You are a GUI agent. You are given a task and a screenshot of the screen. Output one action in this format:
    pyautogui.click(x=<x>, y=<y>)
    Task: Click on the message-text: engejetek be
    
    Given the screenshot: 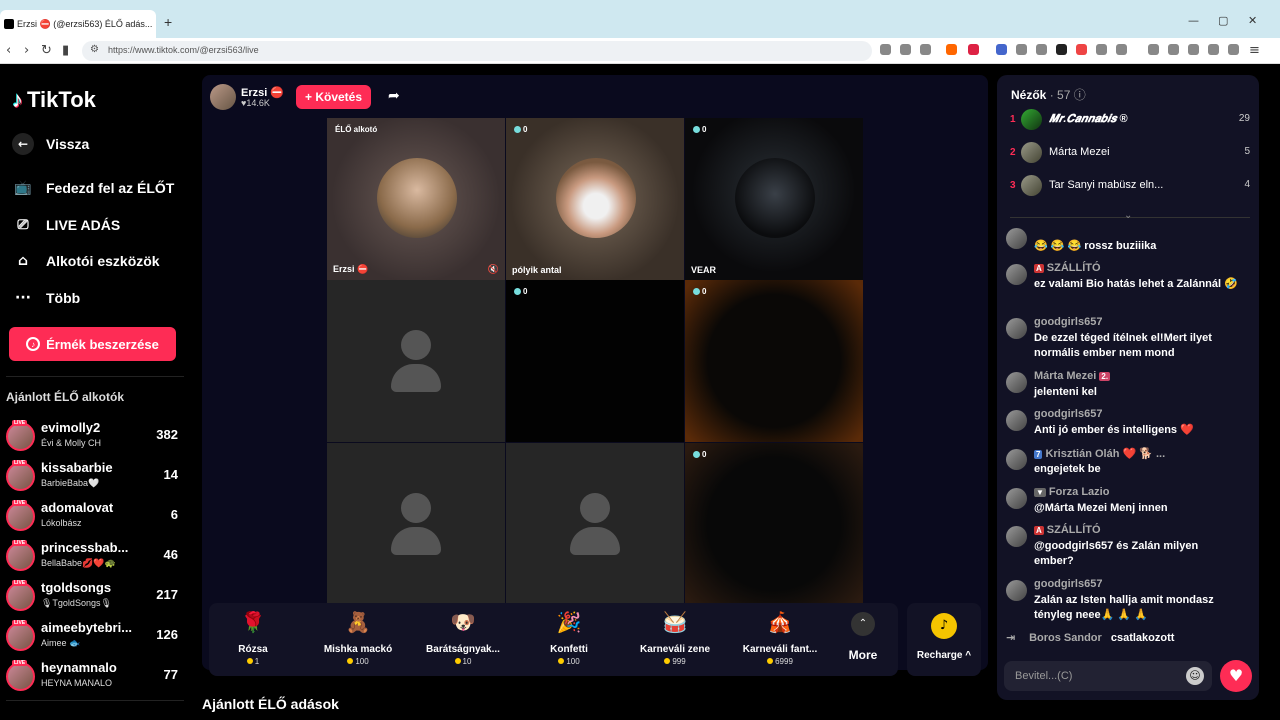 What is the action you would take?
    pyautogui.click(x=1067, y=469)
    